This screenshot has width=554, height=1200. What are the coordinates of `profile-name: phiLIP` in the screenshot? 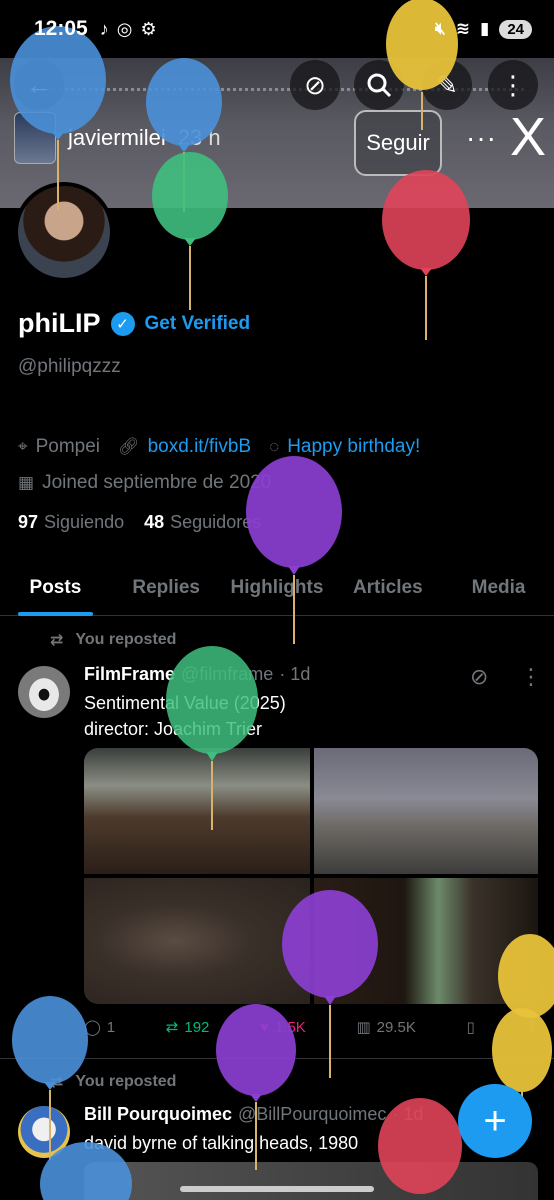 It's located at (59, 323).